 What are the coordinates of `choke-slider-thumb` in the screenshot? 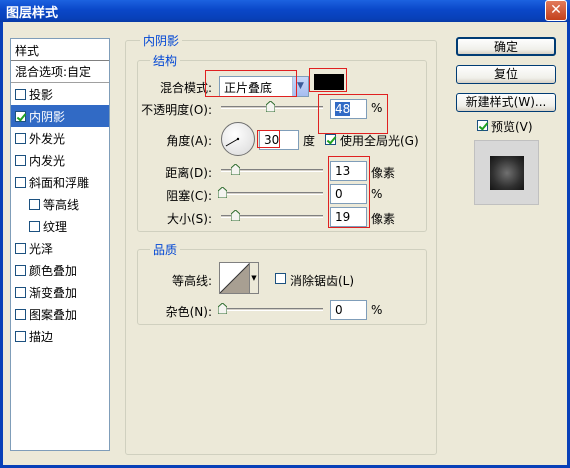 It's located at (222, 192).